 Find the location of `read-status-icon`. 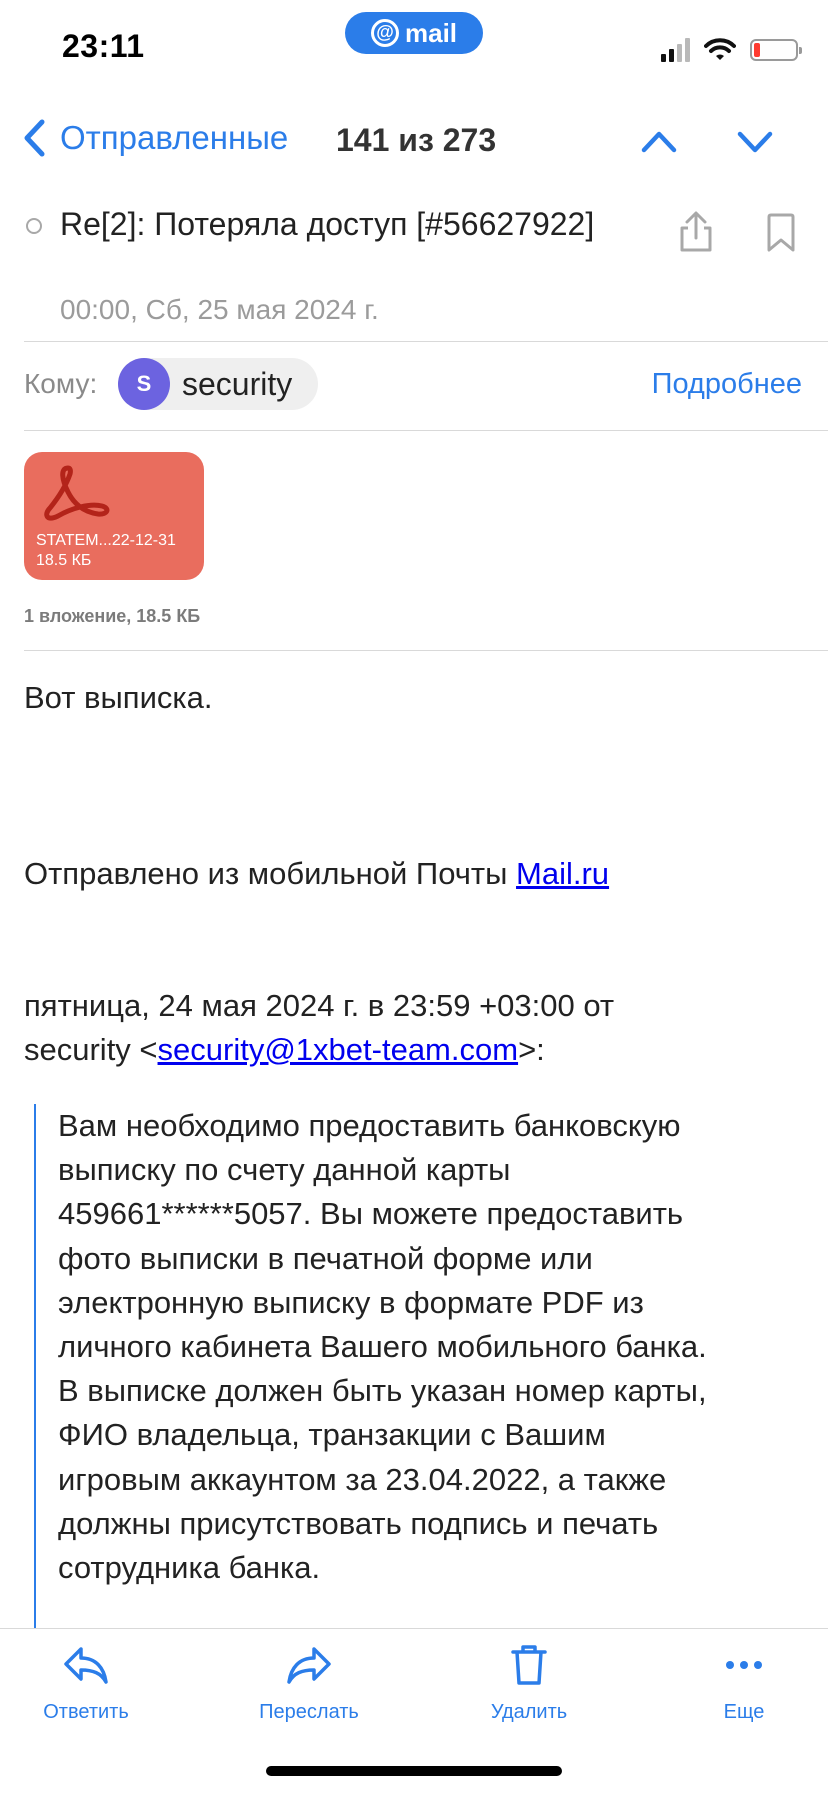

read-status-icon is located at coordinates (34, 226).